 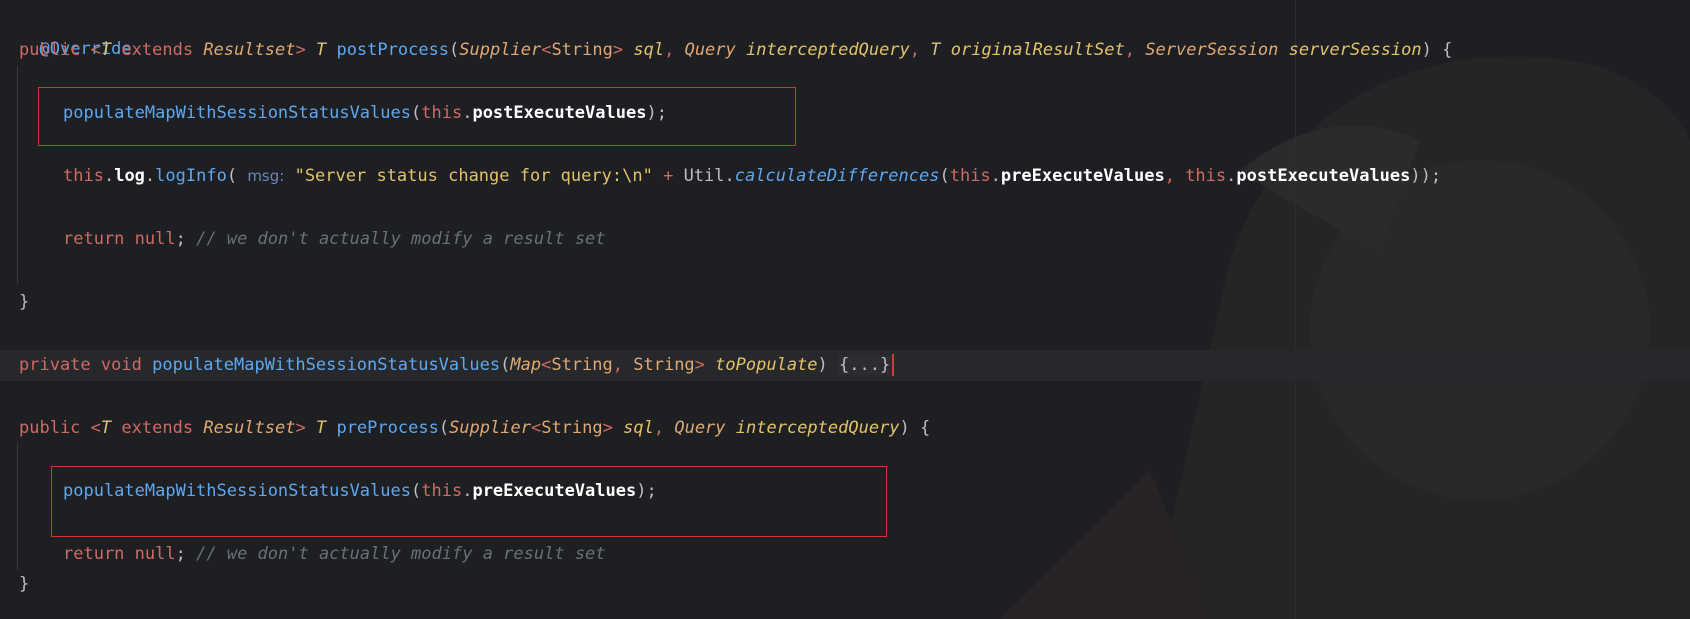 What do you see at coordinates (473, 176) in the screenshot?
I see `string-literal: "Server status change for query:\n"` at bounding box center [473, 176].